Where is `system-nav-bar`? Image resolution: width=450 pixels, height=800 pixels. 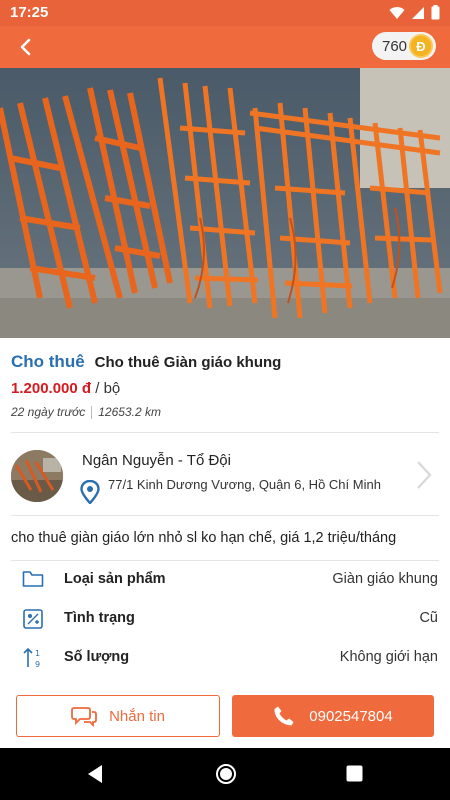 system-nav-bar is located at coordinates (225, 774).